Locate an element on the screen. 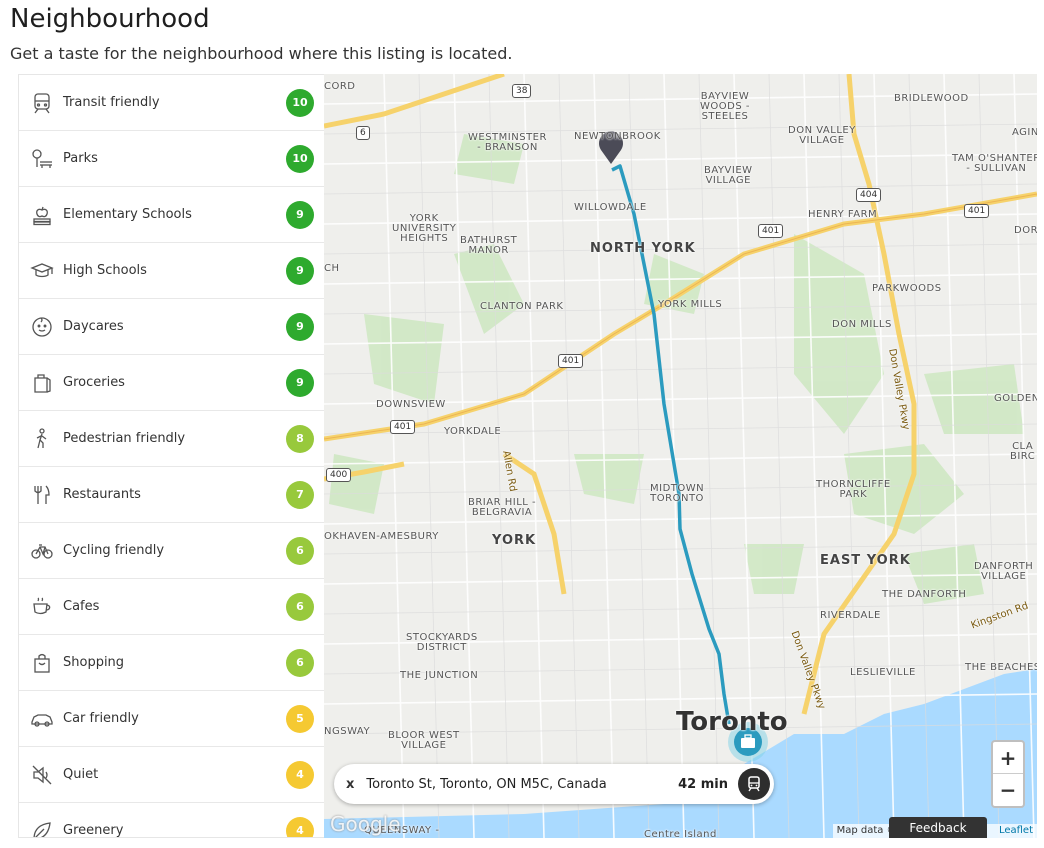 This screenshot has height=848, width=1044. map-label: STOCKYARDS DISTRICT is located at coordinates (442, 642).